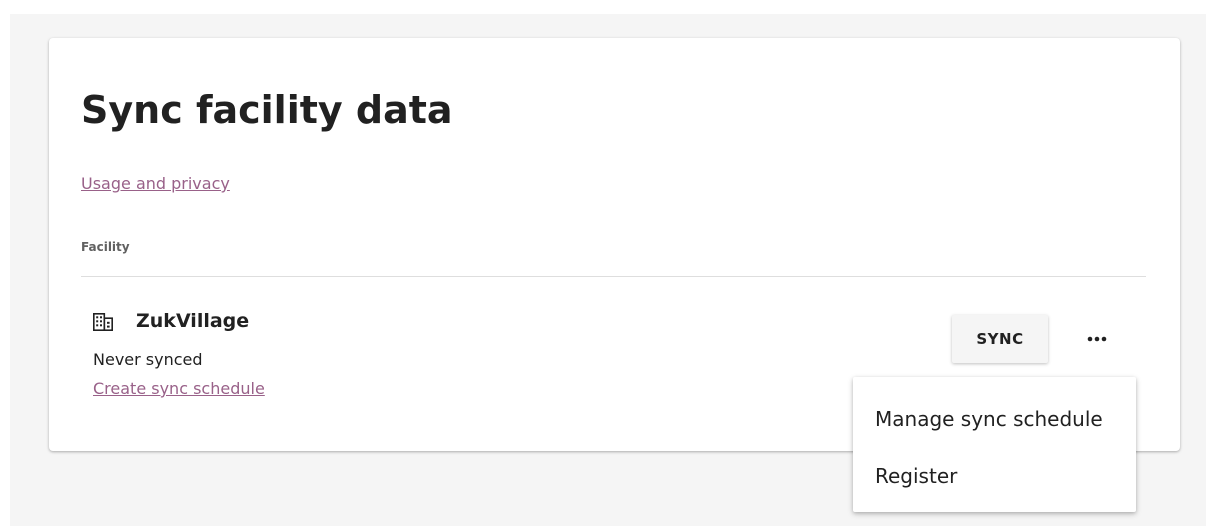  I want to click on facility-name: ZukVillage, so click(193, 321).